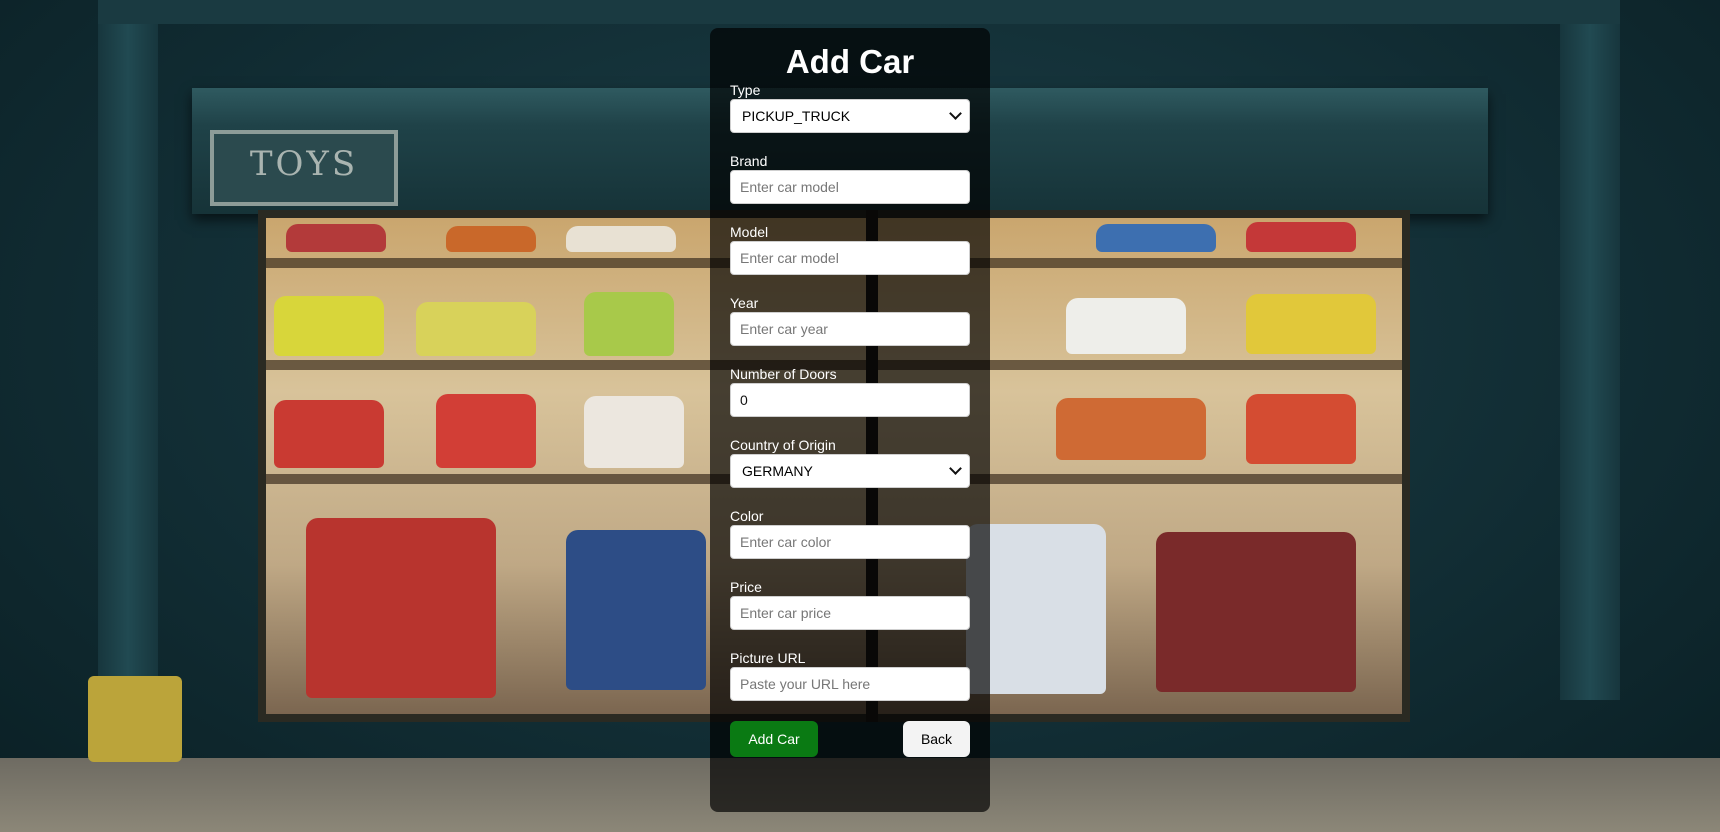 The image size is (1720, 832). Describe the element at coordinates (744, 303) in the screenshot. I see `year-label: Year` at that location.